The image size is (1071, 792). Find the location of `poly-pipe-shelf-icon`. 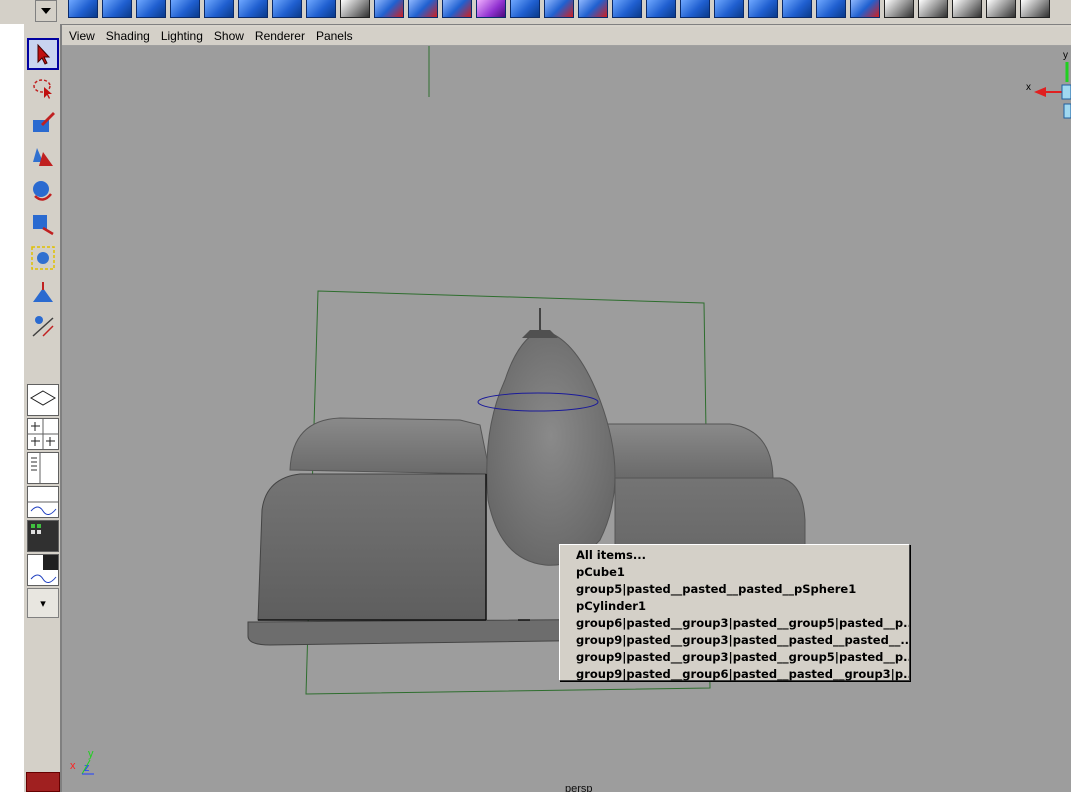

poly-pipe-shelf-icon is located at coordinates (321, 9).